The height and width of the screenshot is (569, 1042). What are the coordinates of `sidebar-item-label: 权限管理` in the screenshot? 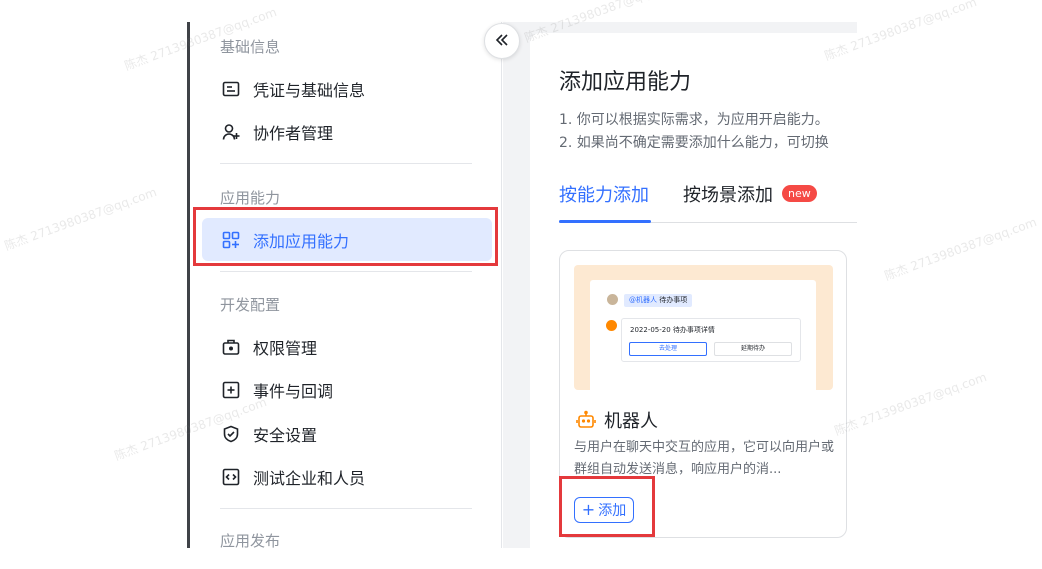 It's located at (285, 348).